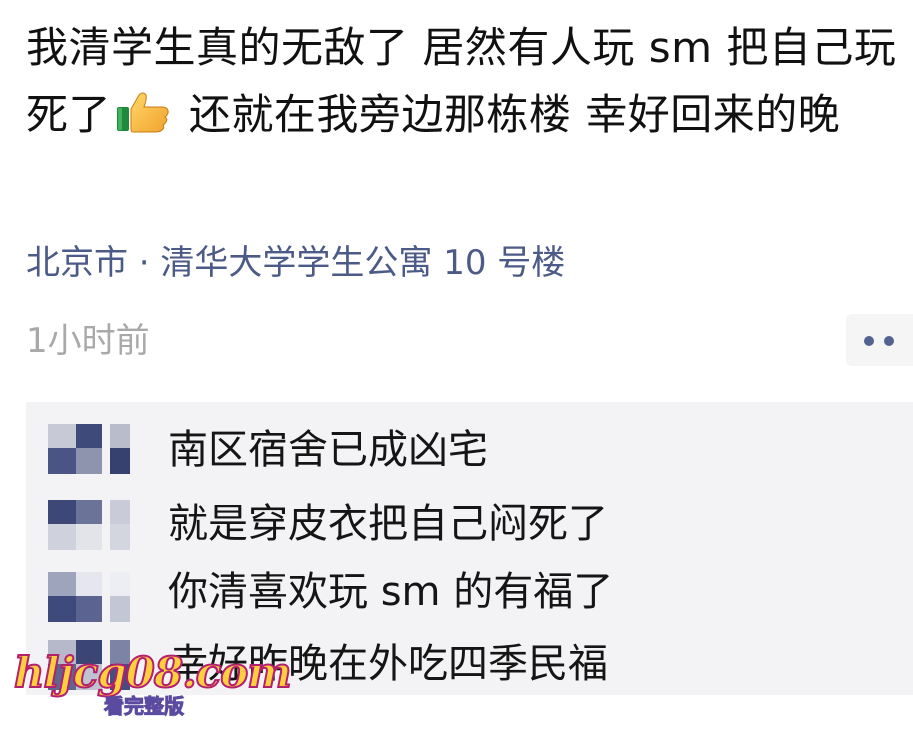 The image size is (913, 737). Describe the element at coordinates (143, 109) in the screenshot. I see `thumbs-up-icon` at that location.